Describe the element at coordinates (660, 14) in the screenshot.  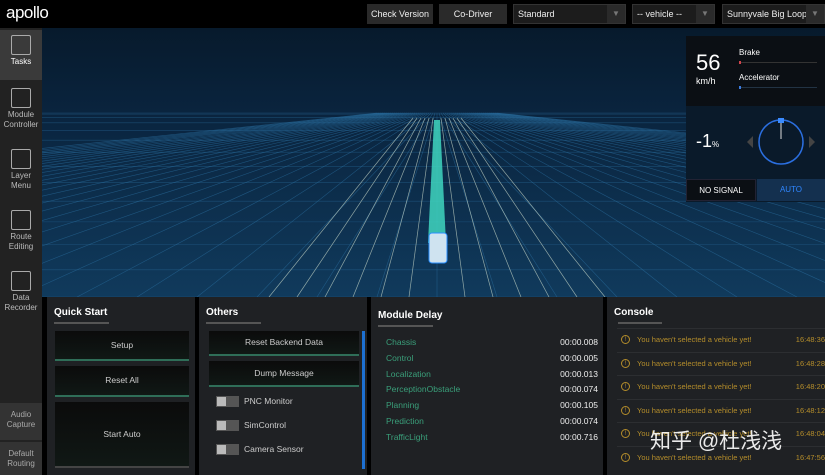
I see `vehicle-value: -- vehicle --` at that location.